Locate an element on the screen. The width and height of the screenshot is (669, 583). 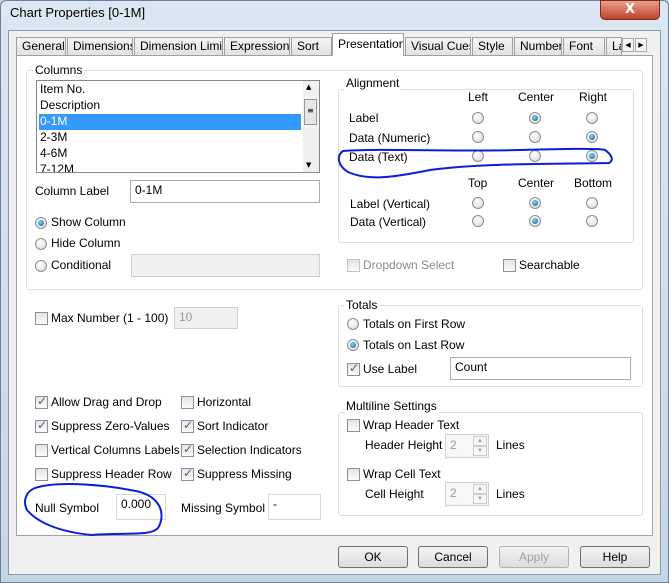
horizontal-checkbox is located at coordinates (187, 402).